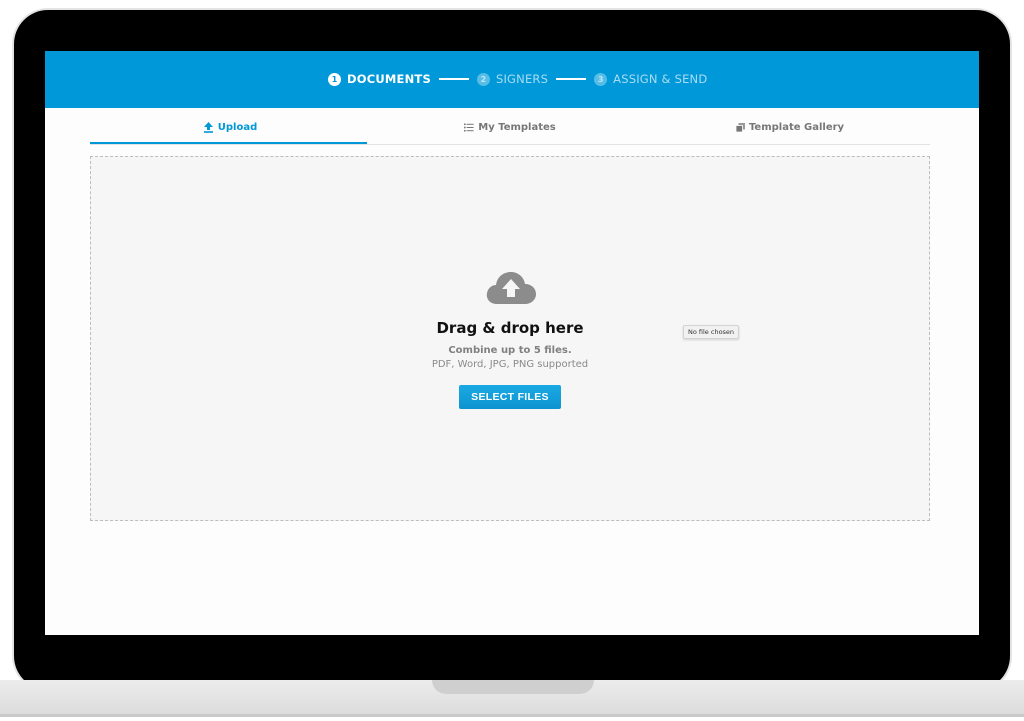 This screenshot has width=1024, height=721. What do you see at coordinates (513, 687) in the screenshot?
I see `laptop-notch` at bounding box center [513, 687].